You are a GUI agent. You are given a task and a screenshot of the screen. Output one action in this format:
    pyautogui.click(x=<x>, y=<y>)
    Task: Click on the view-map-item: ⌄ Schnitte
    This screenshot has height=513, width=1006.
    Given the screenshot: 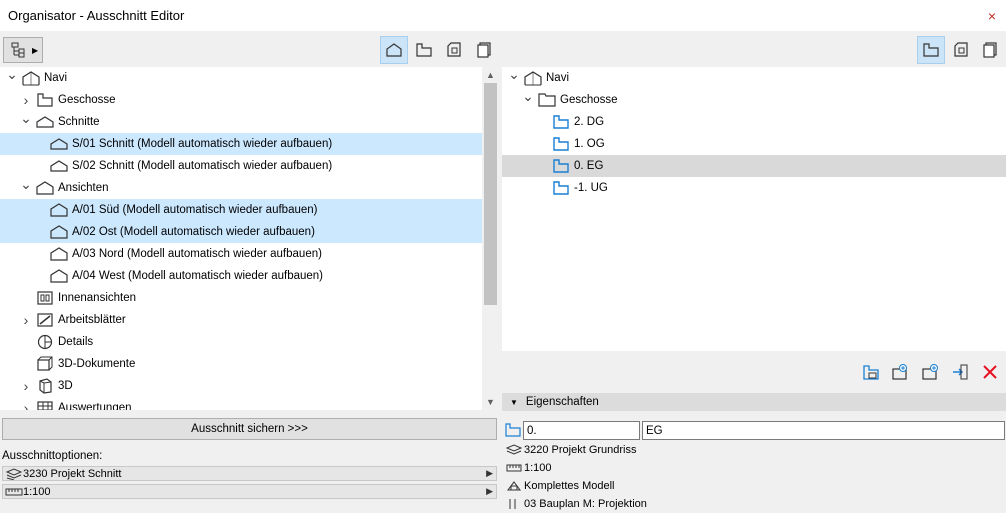 What is the action you would take?
    pyautogui.click(x=241, y=121)
    